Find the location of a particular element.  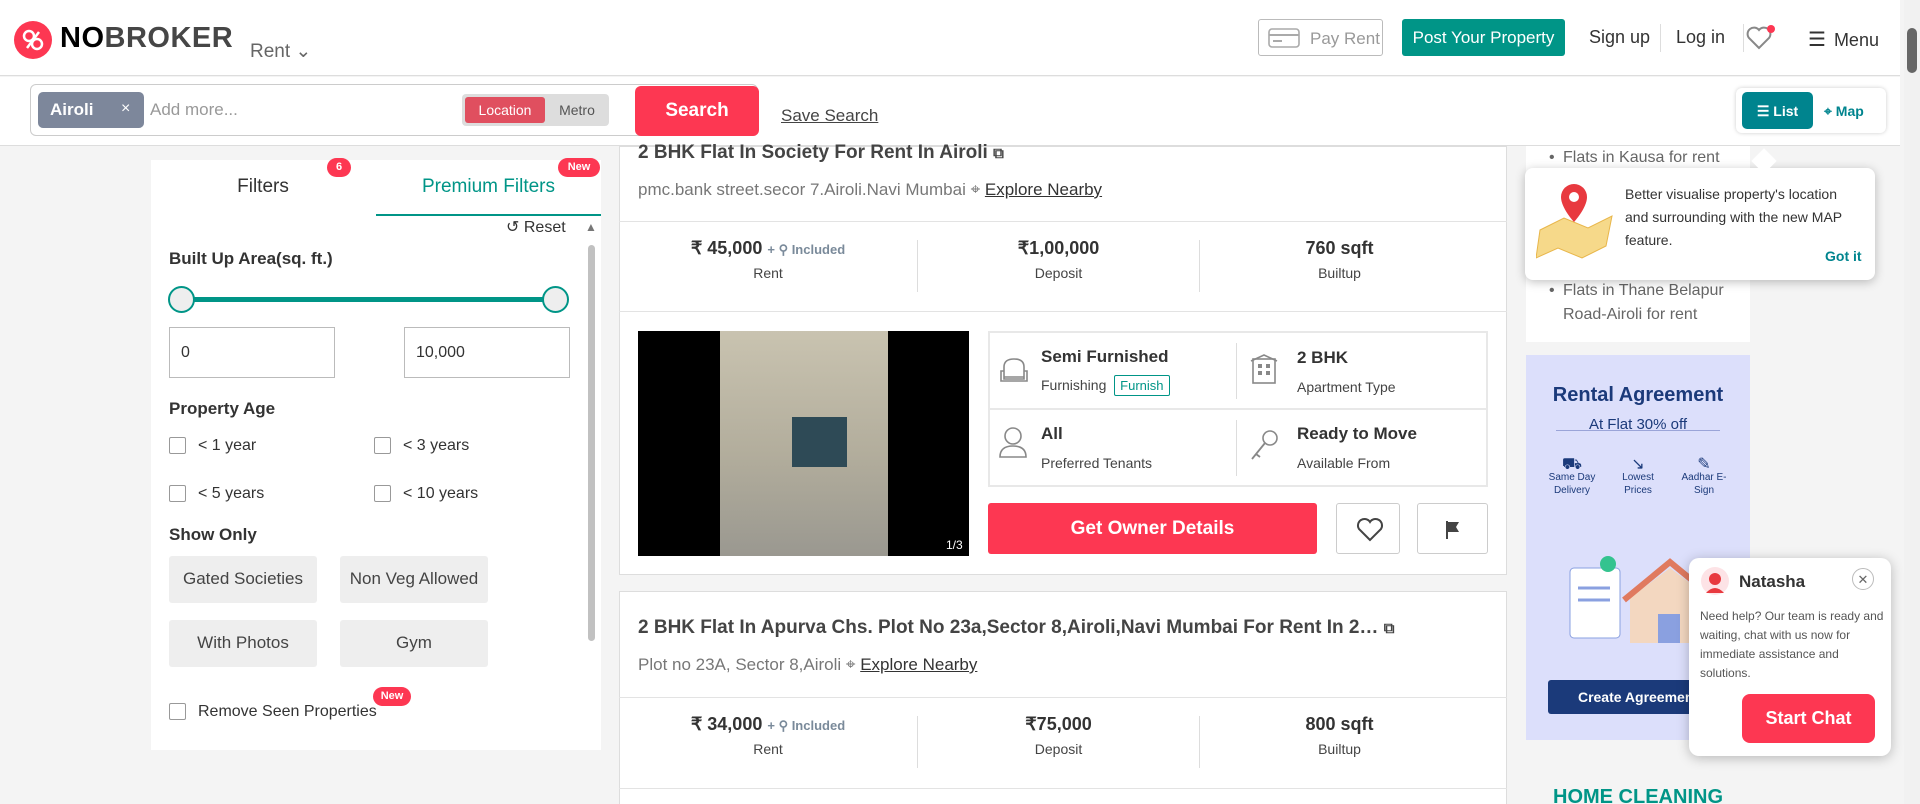

min-area-input: 0 is located at coordinates (252, 352).